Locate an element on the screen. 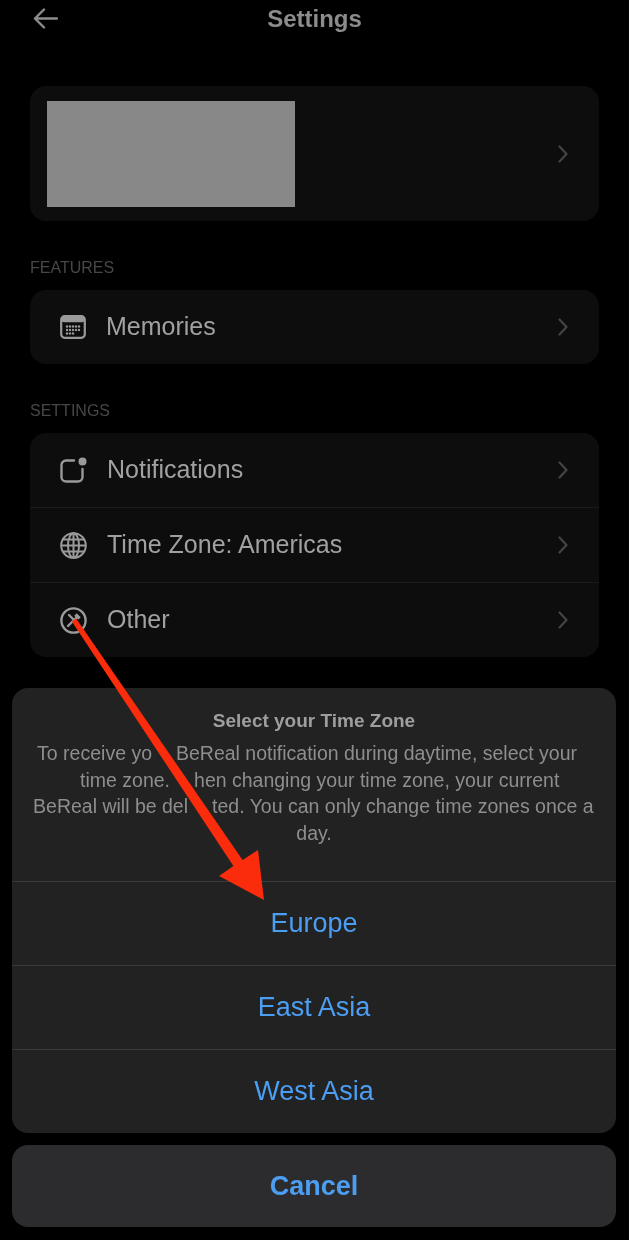 This screenshot has height=1240, width=629. back-icon is located at coordinates (45, 18).